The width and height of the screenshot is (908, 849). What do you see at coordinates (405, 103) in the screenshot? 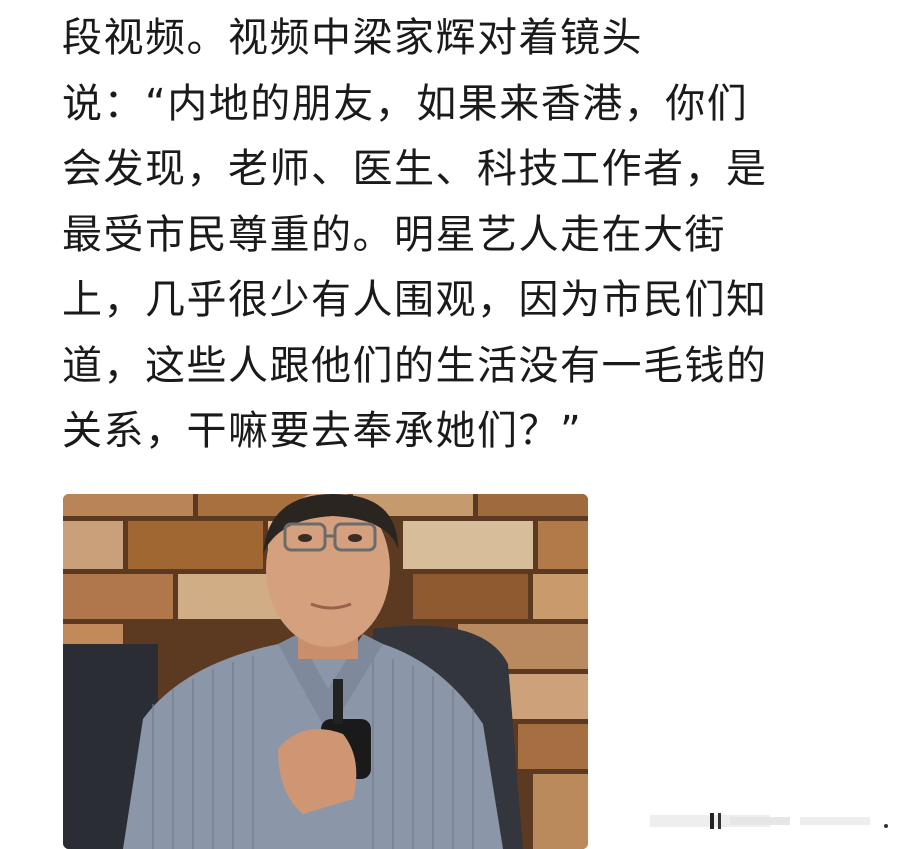
I see `article-line-2: 说：“内地的朋友，如果来香港，你们` at bounding box center [405, 103].